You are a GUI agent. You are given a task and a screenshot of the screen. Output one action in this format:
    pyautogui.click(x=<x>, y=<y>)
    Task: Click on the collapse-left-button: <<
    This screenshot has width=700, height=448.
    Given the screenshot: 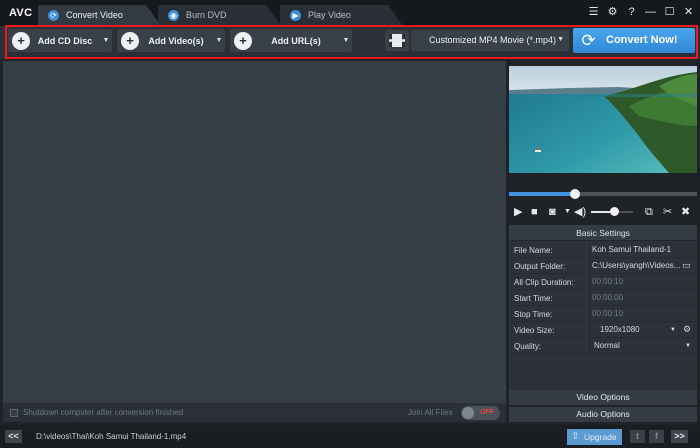 What is the action you would take?
    pyautogui.click(x=13, y=436)
    